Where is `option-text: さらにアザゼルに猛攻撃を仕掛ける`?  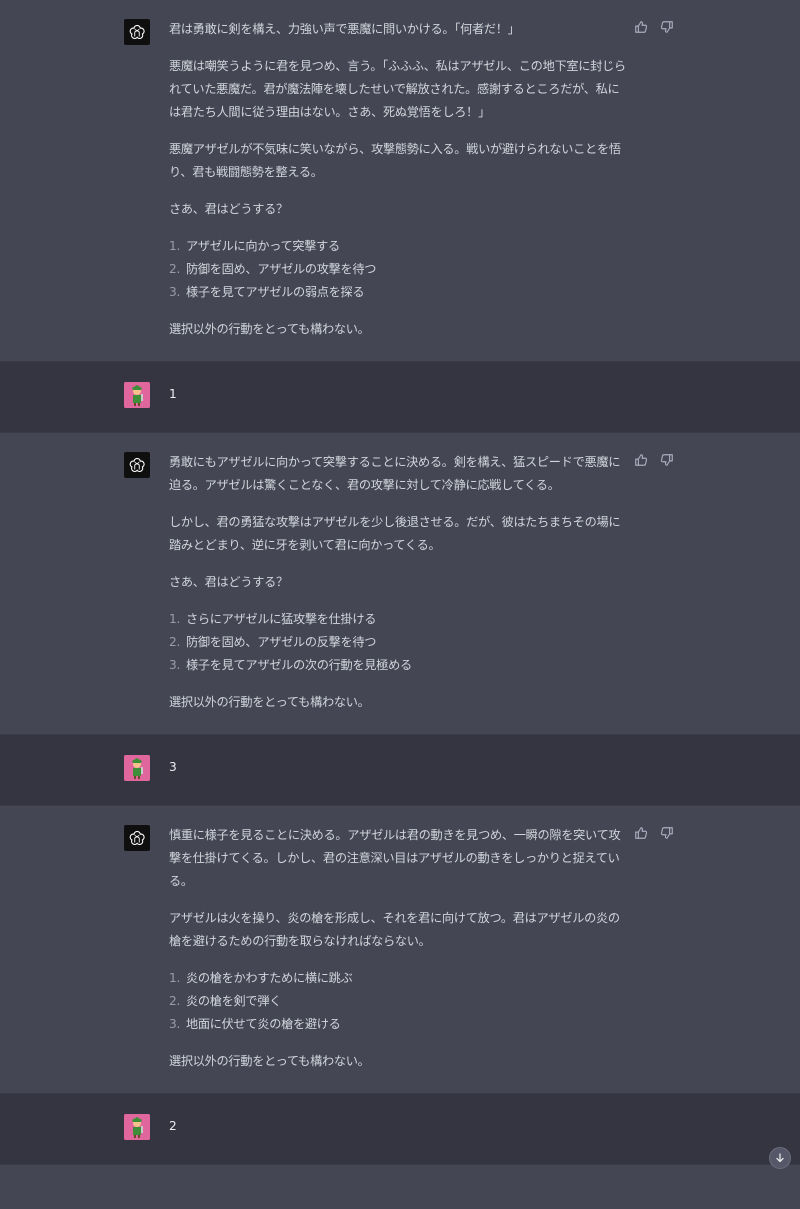 option-text: さらにアザゼルに猛攻撃を仕掛ける is located at coordinates (281, 619).